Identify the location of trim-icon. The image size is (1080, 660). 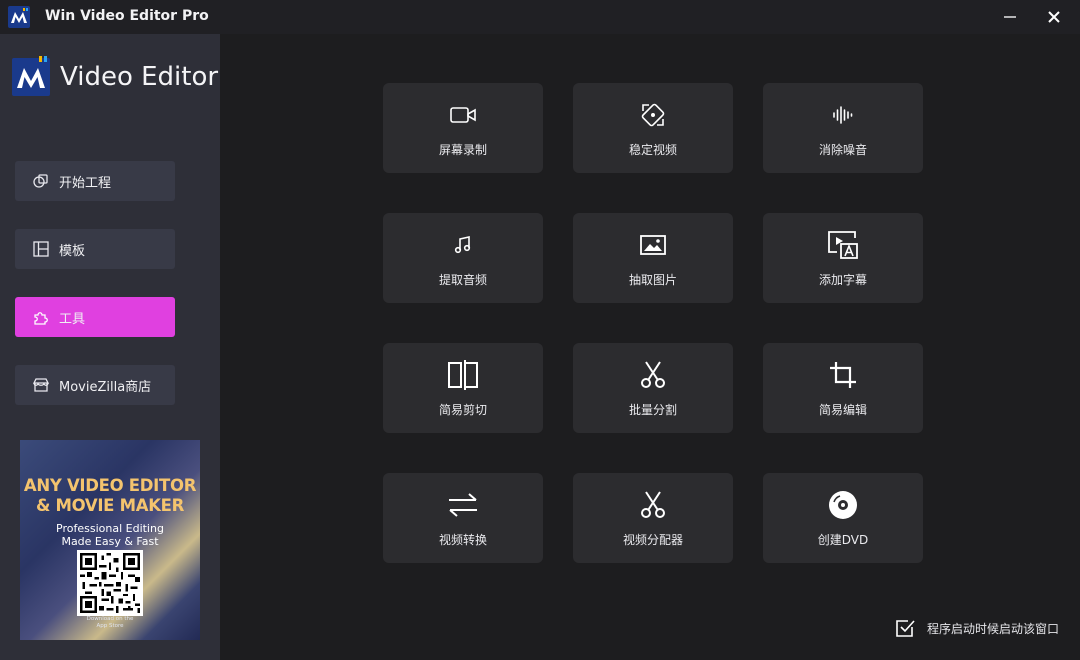
(463, 375).